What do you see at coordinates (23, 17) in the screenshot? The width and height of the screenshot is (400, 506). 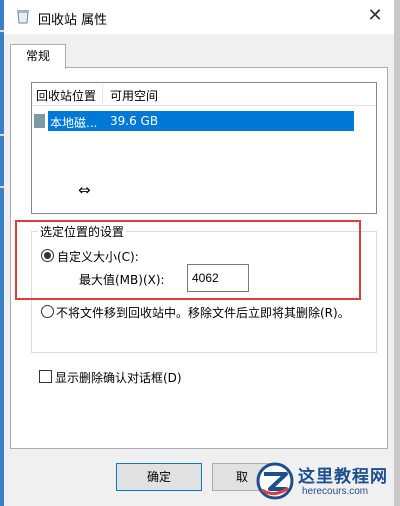 I see `recycle-bin-icon` at bounding box center [23, 17].